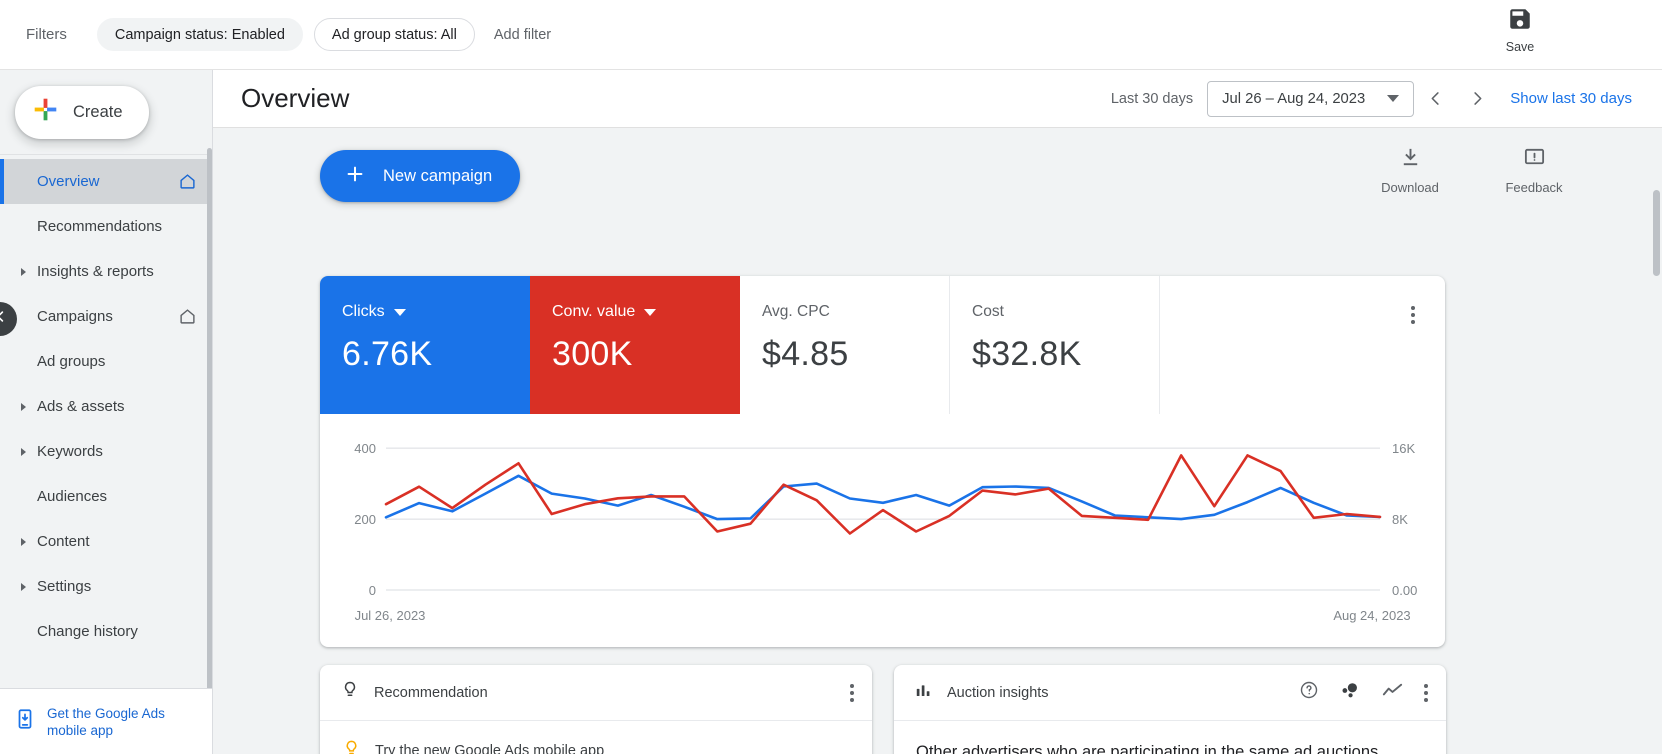 Image resolution: width=1662 pixels, height=754 pixels. I want to click on sidebar-scrollbar, so click(209, 428).